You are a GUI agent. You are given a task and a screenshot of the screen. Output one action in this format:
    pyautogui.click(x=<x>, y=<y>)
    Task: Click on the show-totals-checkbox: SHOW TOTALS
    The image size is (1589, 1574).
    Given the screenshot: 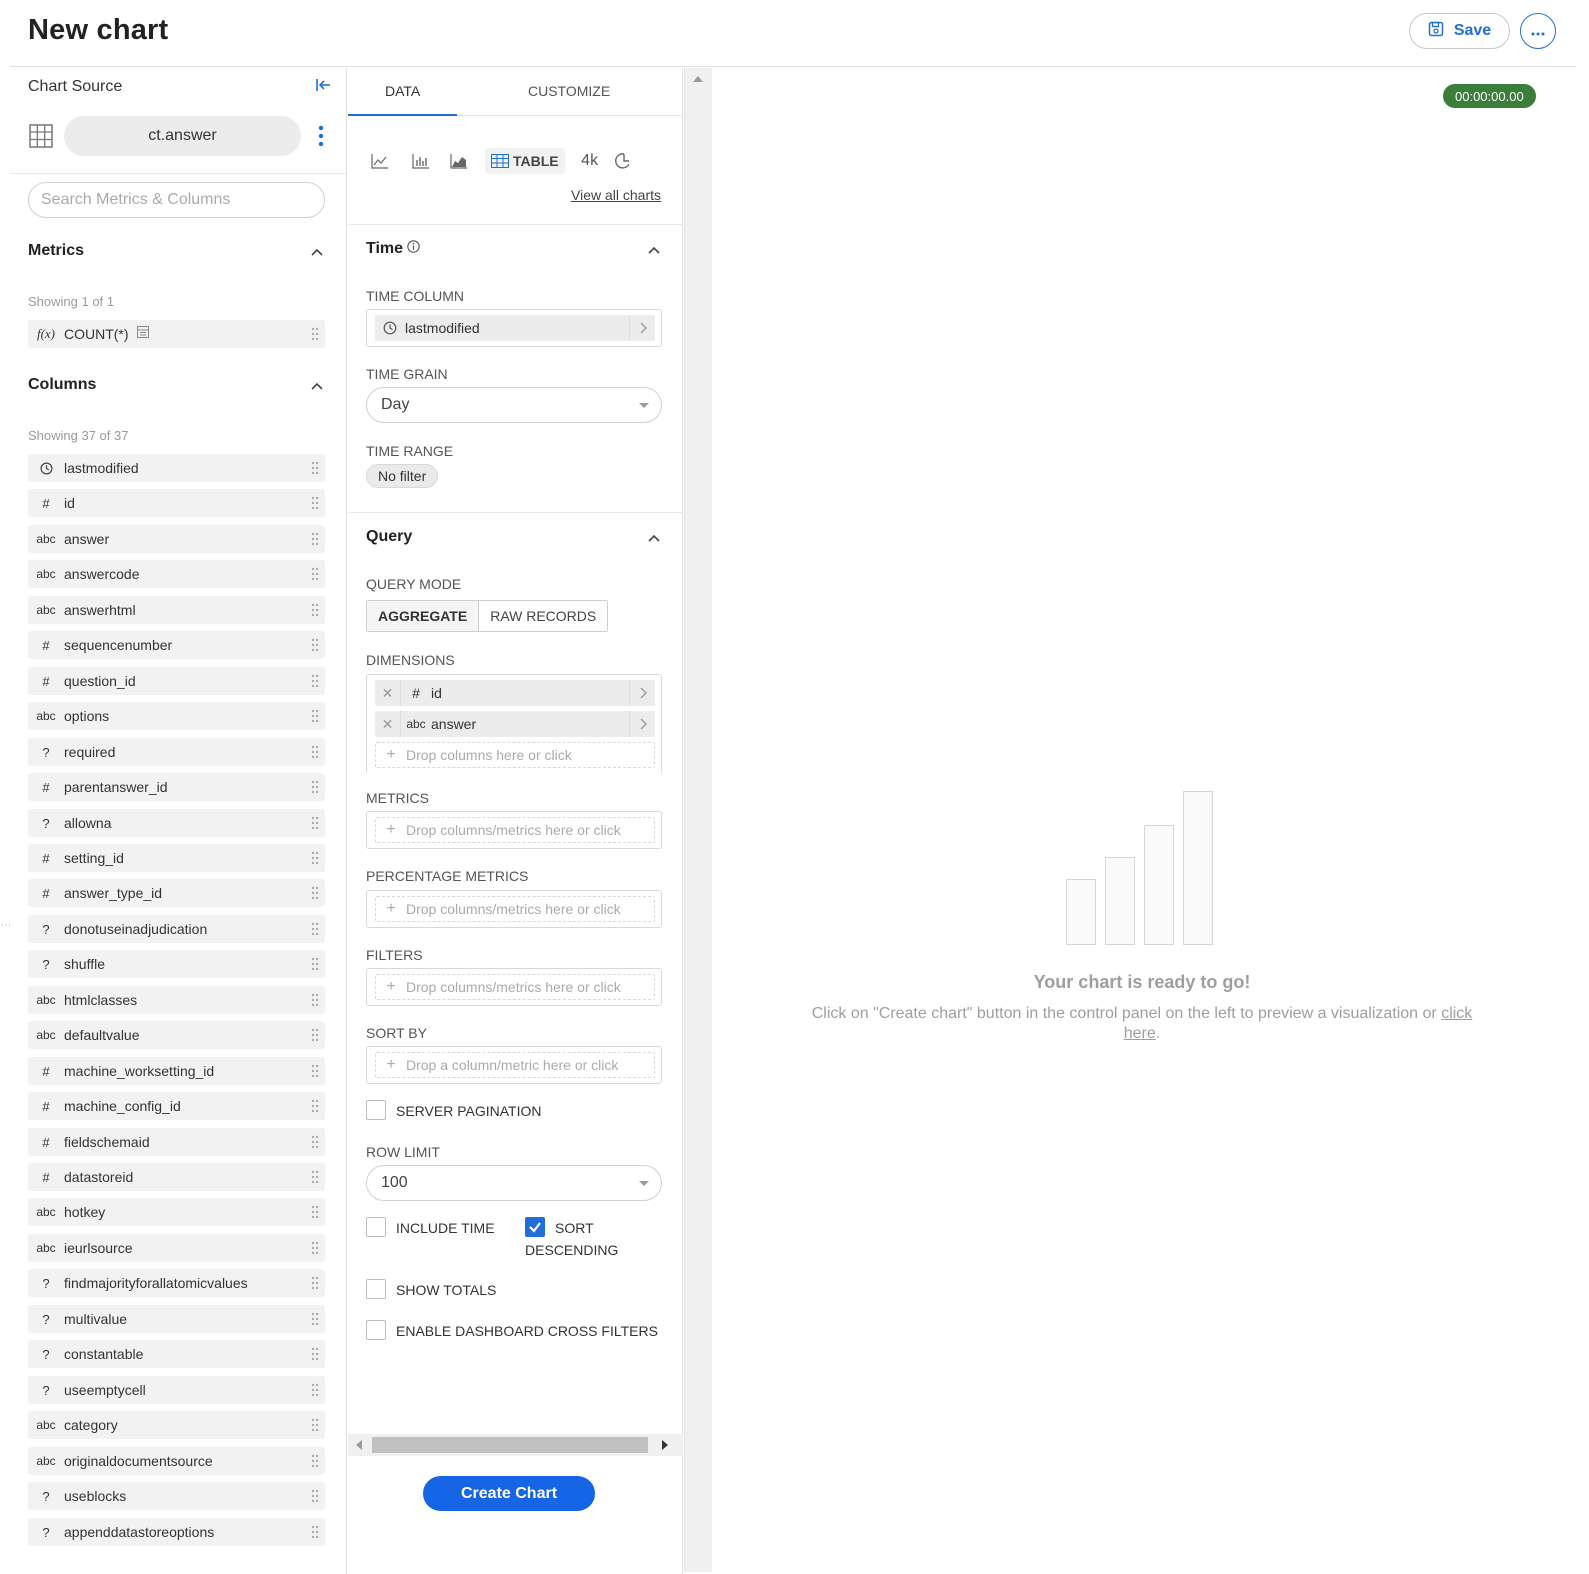 What is the action you would take?
    pyautogui.click(x=431, y=1290)
    